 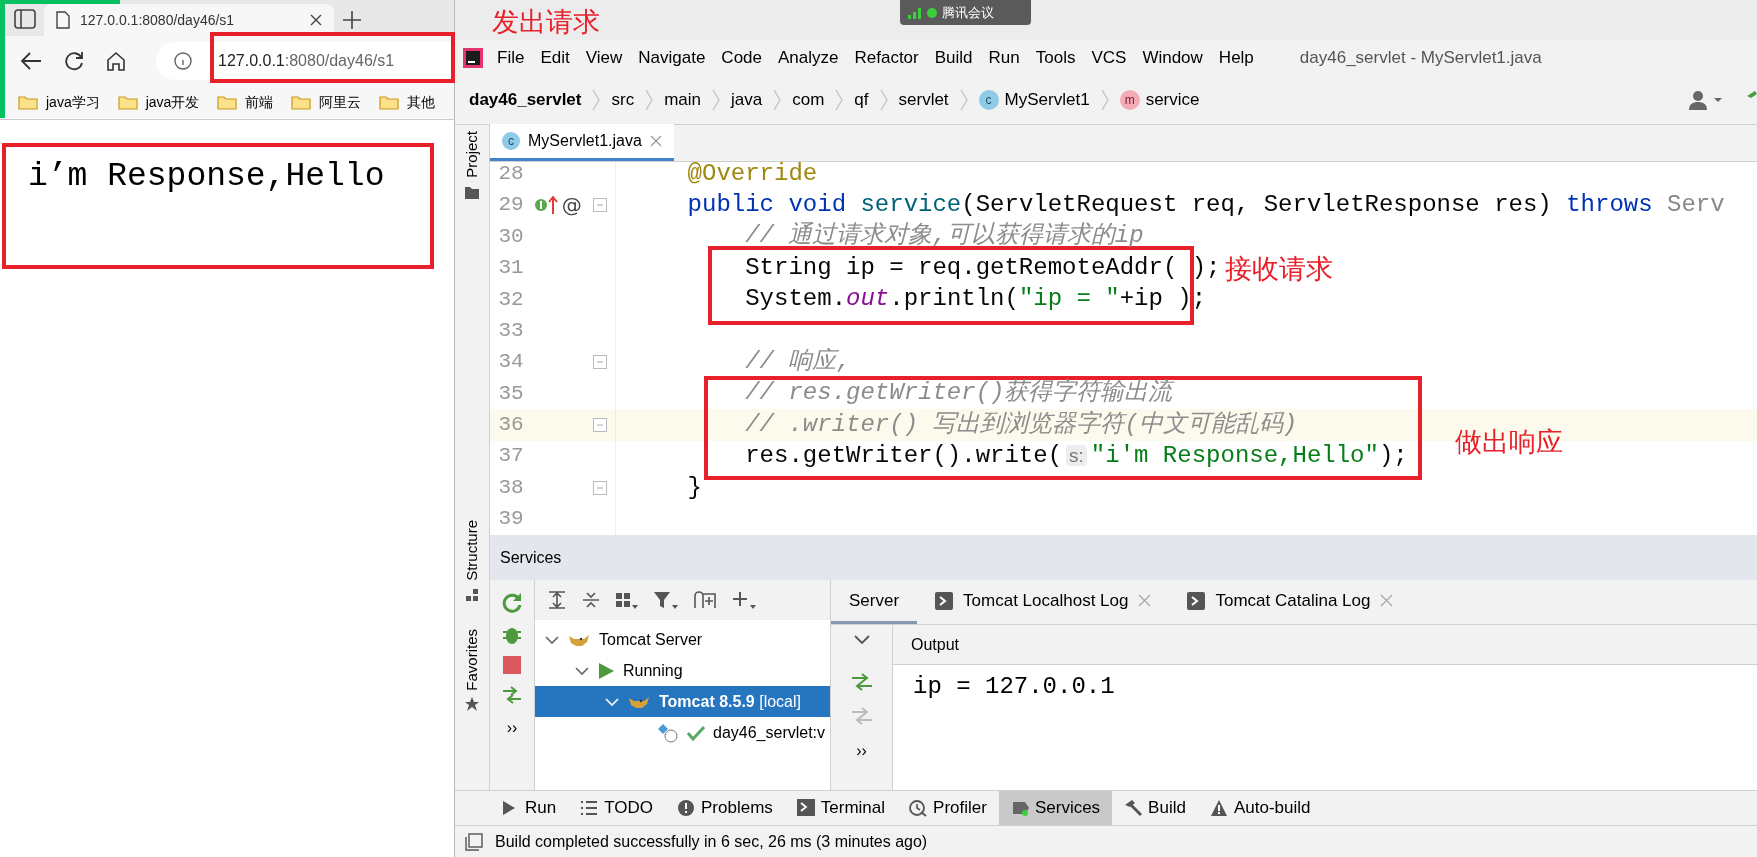 What do you see at coordinates (1290, 602) in the screenshot?
I see `panel-tab: Tomcat Catalina Log` at bounding box center [1290, 602].